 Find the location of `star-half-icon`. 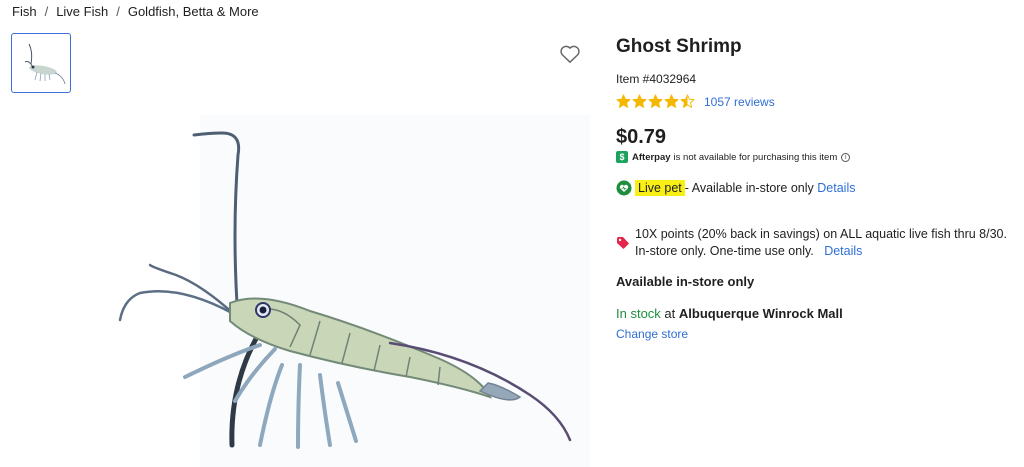

star-half-icon is located at coordinates (687, 101).